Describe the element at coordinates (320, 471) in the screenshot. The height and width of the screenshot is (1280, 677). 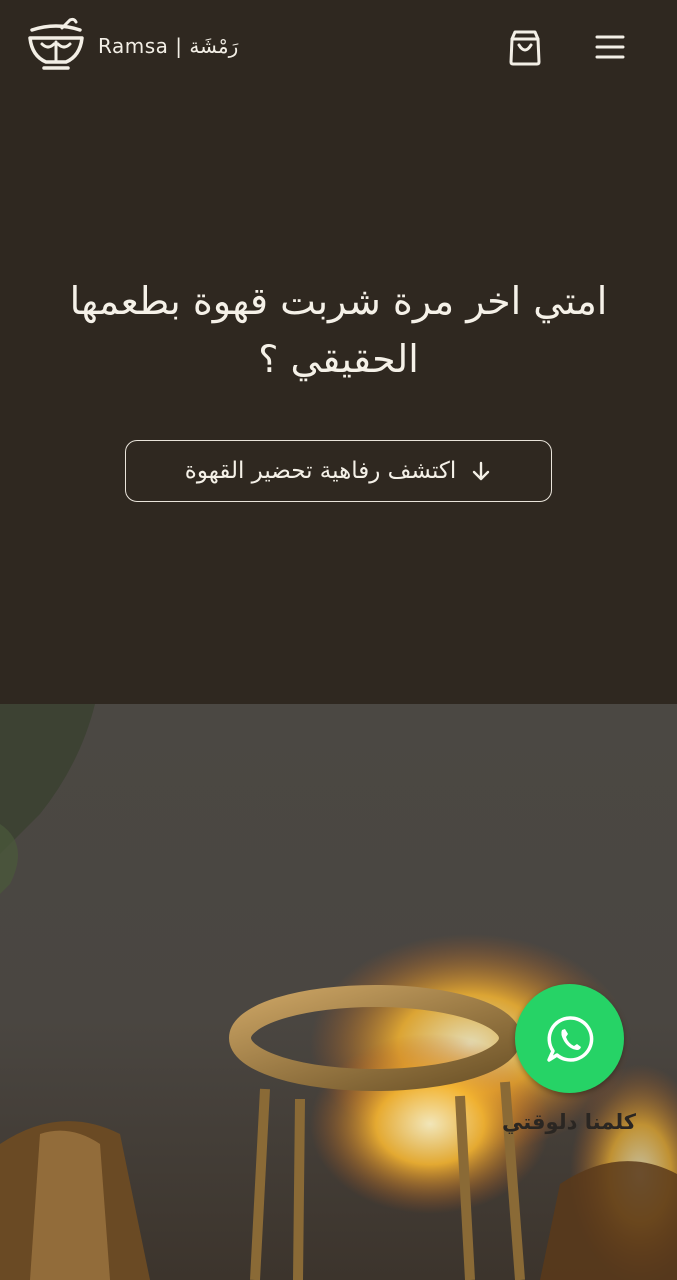
I see `discover-button-label: اكتشف رفاهية تحضير القهوة` at that location.